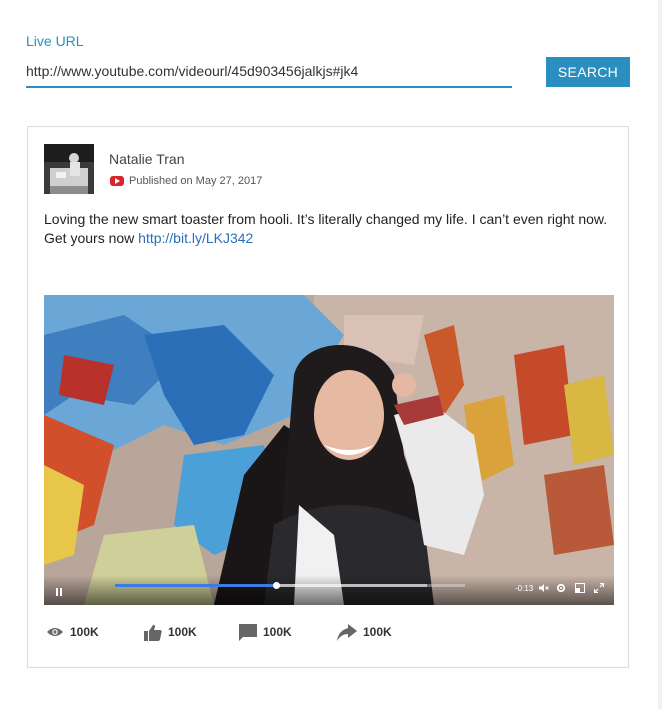 The image size is (662, 709). Describe the element at coordinates (69, 169) in the screenshot. I see `avatar` at that location.